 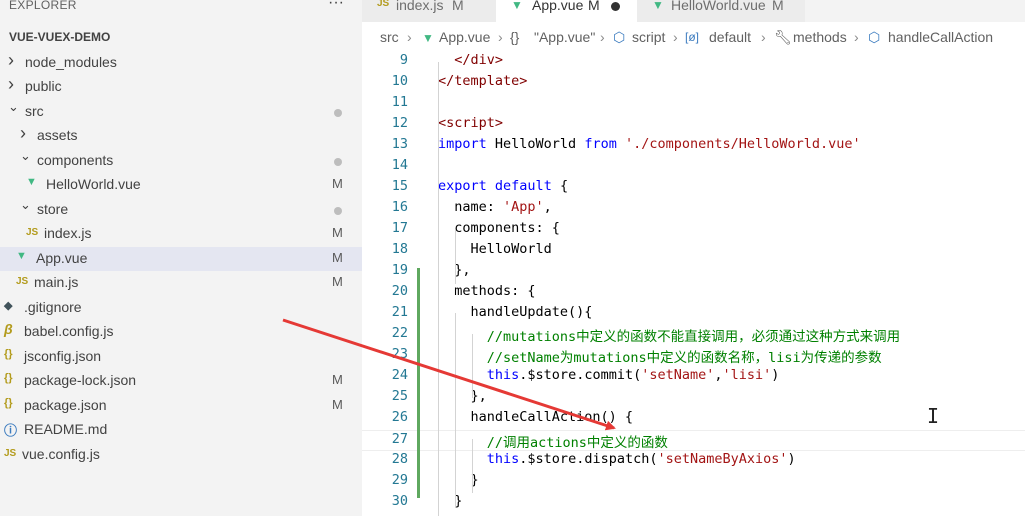 What do you see at coordinates (181, 209) in the screenshot?
I see `tree-item-store: ⌄ store` at bounding box center [181, 209].